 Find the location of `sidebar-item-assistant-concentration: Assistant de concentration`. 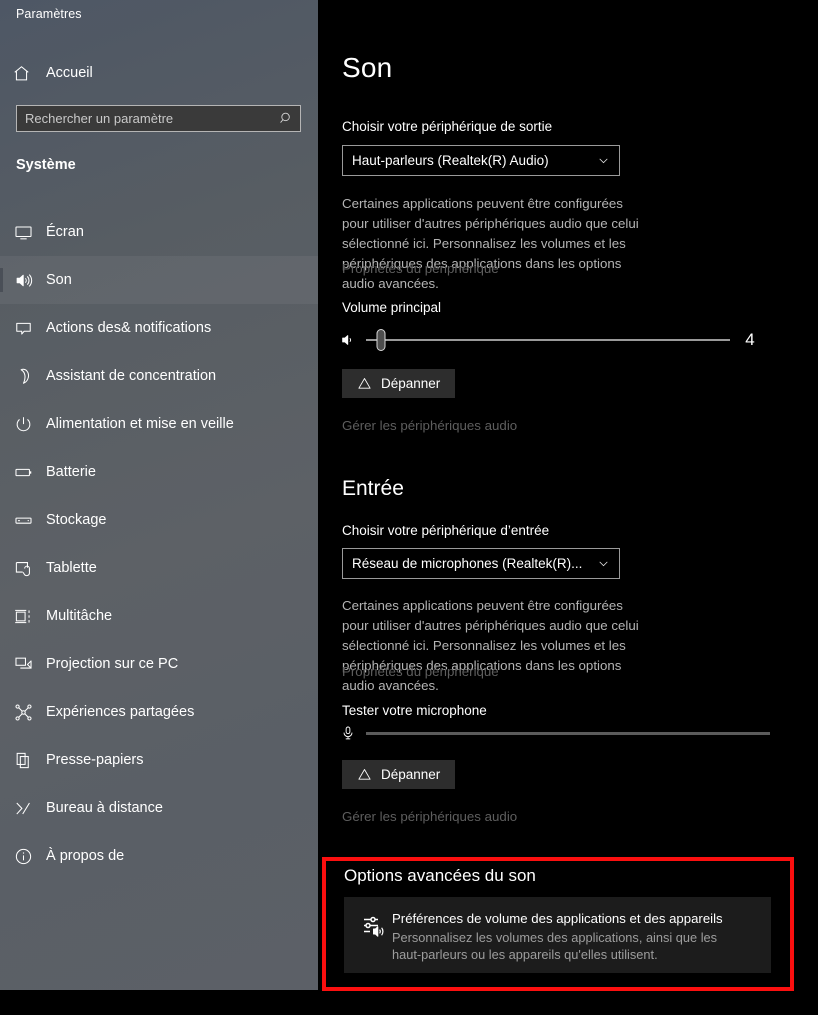

sidebar-item-assistant-concentration: Assistant de concentration is located at coordinates (159, 376).